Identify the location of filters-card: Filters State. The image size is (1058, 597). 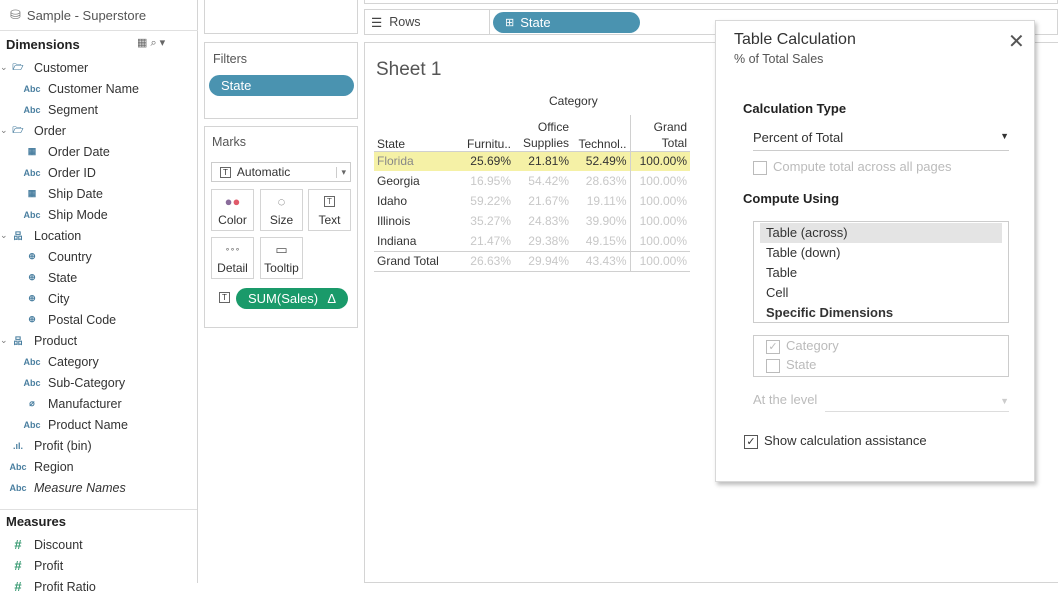
(281, 80).